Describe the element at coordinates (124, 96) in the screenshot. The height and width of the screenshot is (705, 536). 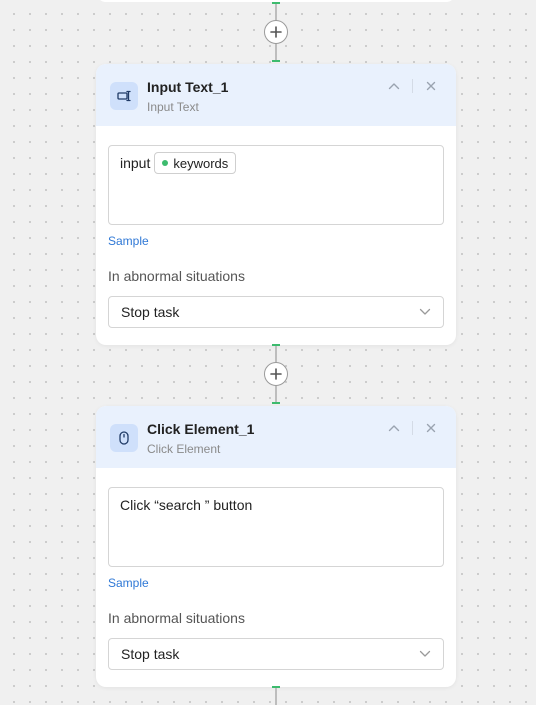
I see `input-text-icon` at that location.